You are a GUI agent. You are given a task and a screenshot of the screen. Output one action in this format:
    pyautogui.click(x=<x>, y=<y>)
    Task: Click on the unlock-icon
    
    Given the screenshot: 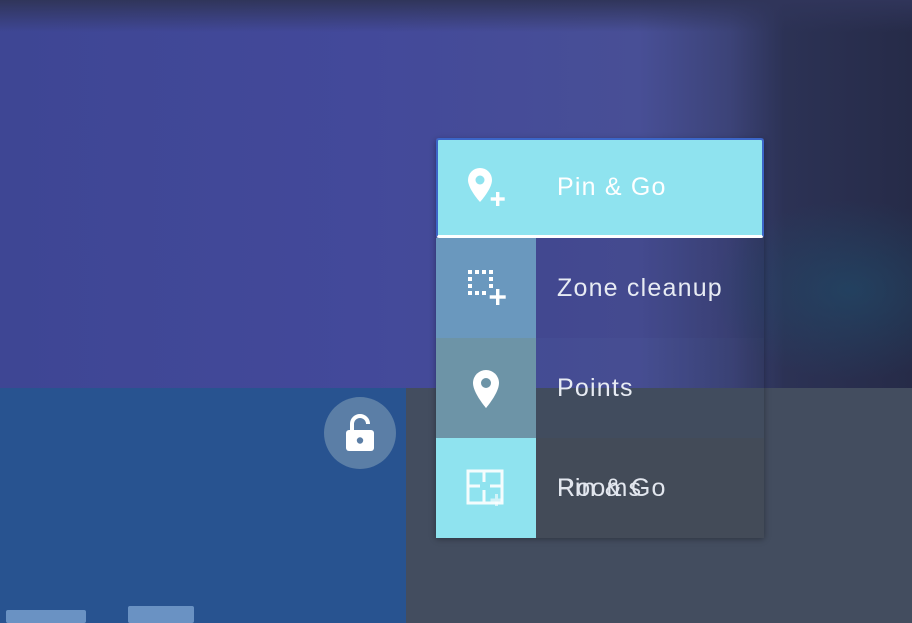 What is the action you would take?
    pyautogui.click(x=360, y=432)
    